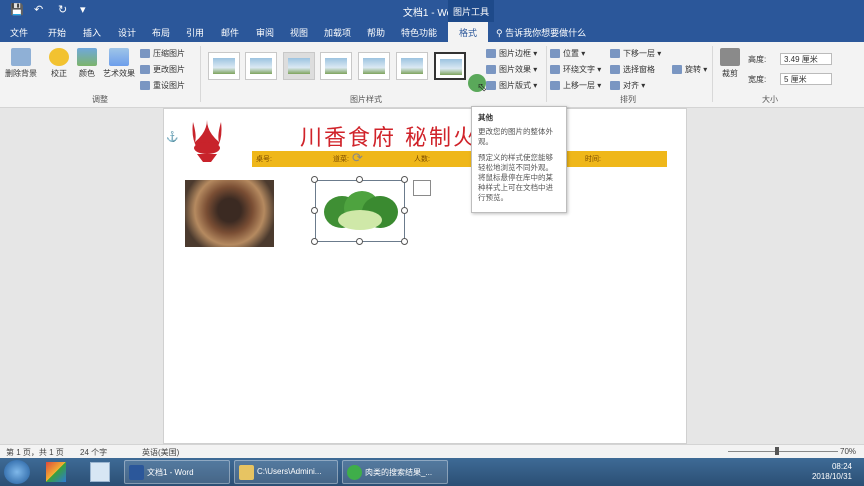 This screenshot has height=486, width=864. I want to click on color-icon, so click(87, 57).